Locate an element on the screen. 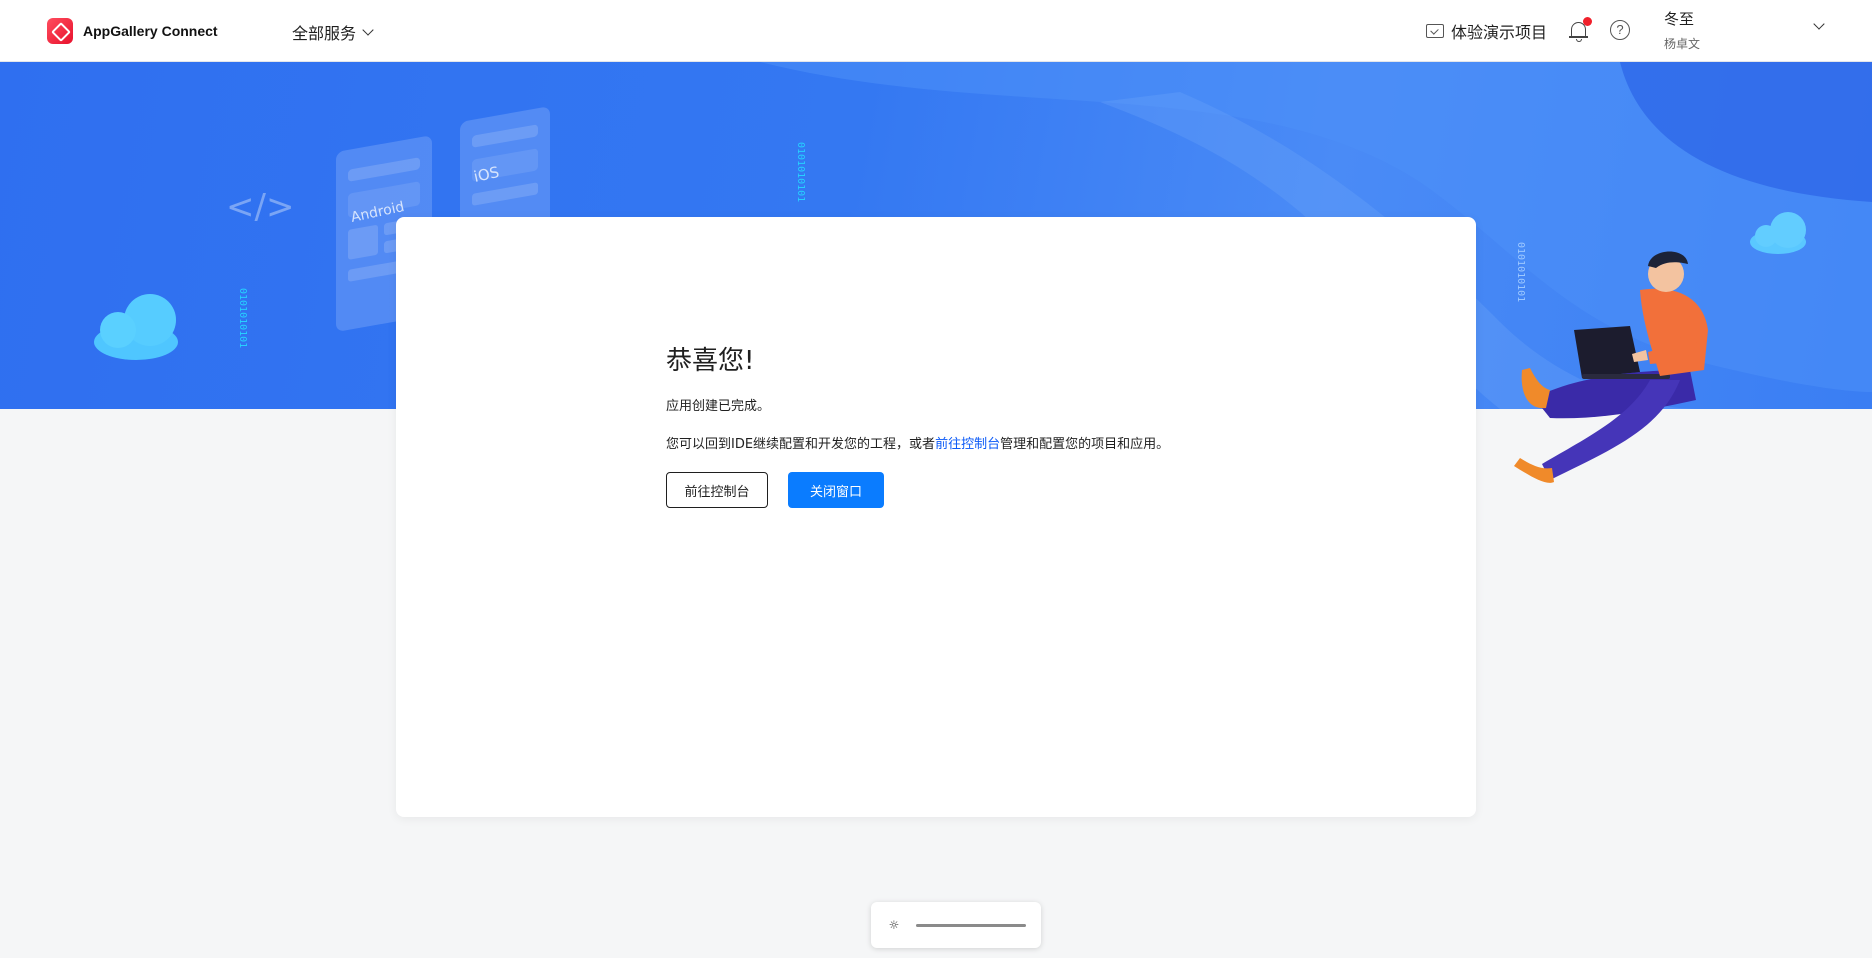 This screenshot has width=1872, height=958. notification-button is located at coordinates (1580, 29).